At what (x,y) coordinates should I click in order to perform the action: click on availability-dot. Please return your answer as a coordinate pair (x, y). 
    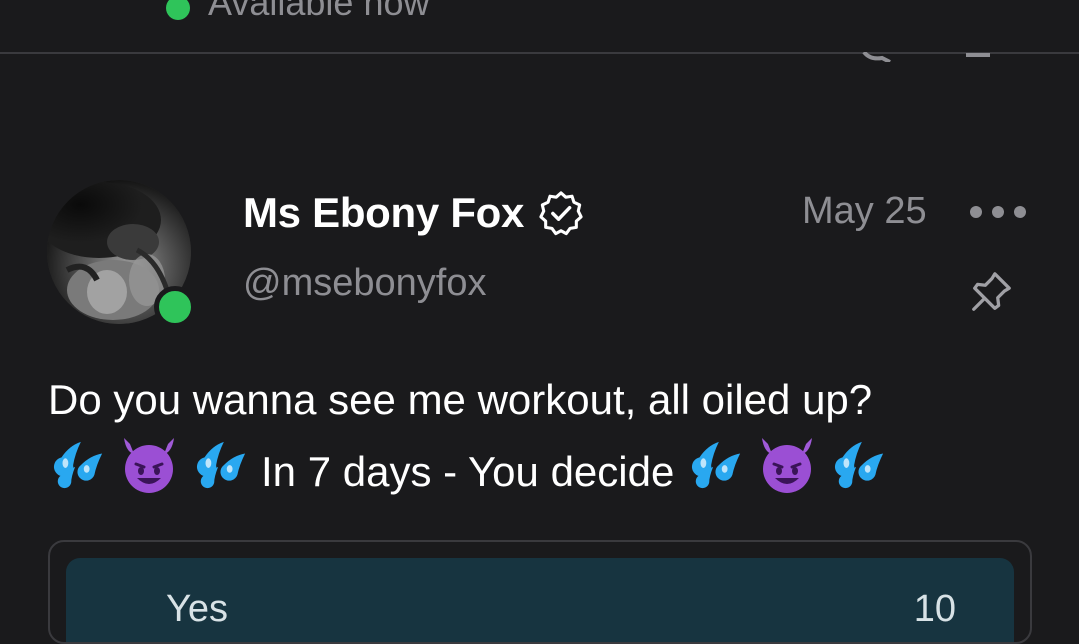
    Looking at the image, I should click on (178, 10).